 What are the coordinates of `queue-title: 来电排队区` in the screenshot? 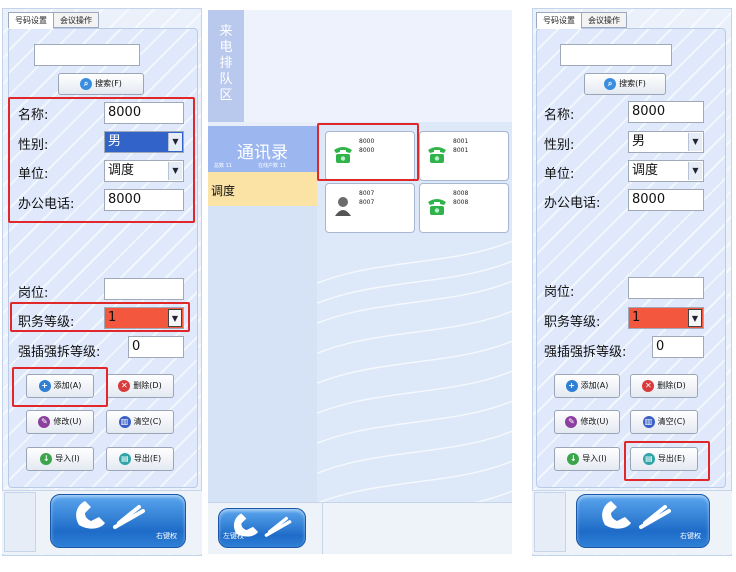 It's located at (226, 63).